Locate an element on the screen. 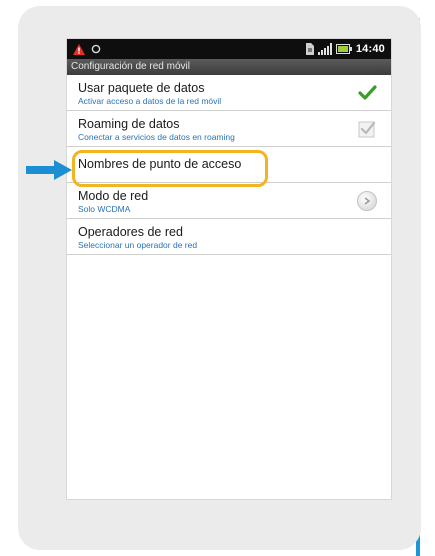 The image size is (435, 556). highlight-box is located at coordinates (170, 168).